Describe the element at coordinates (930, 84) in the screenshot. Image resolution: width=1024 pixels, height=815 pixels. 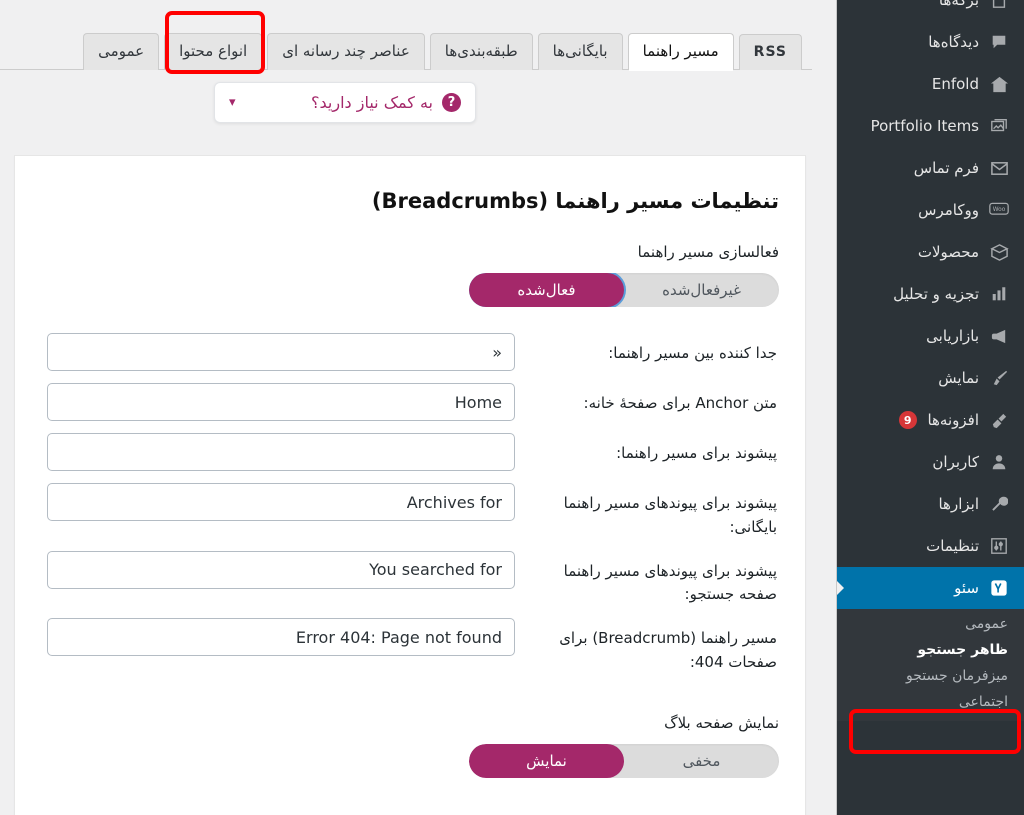
I see `sidebar-item-enfold: Enfold` at that location.